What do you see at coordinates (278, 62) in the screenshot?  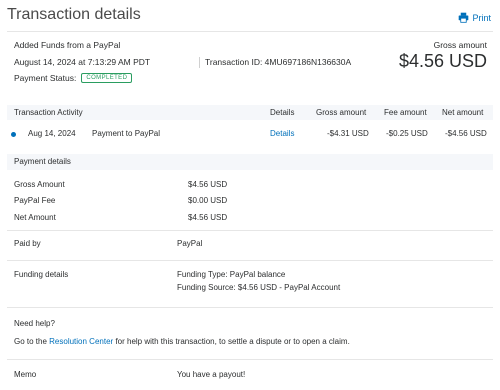 I see `transaction-id: Transaction ID: 4MU697186N136630A` at bounding box center [278, 62].